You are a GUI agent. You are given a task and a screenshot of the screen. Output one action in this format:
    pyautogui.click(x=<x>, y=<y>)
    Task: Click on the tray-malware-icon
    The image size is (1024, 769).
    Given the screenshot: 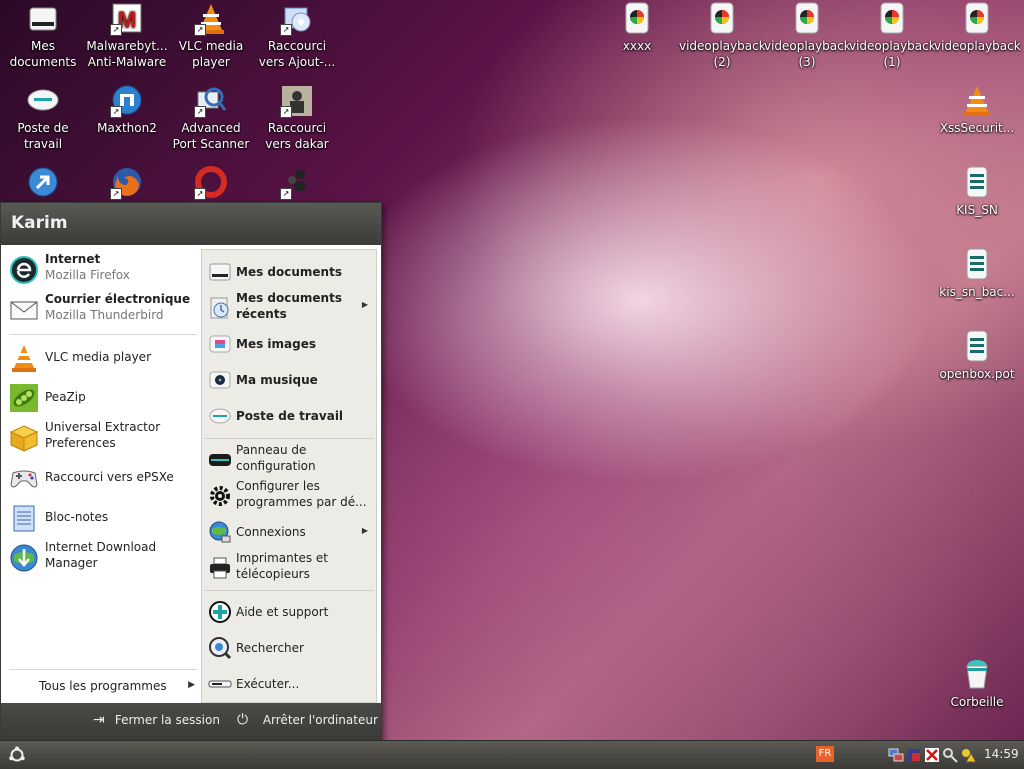 What is the action you would take?
    pyautogui.click(x=932, y=755)
    